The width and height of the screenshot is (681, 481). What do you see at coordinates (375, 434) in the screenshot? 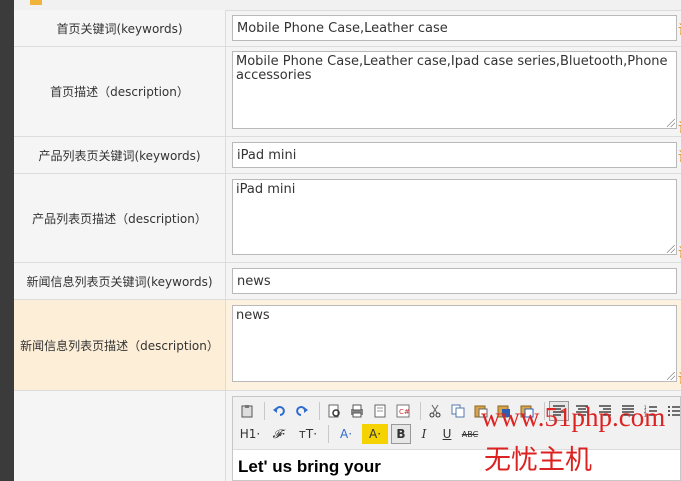
I see `highlight-color-dropdown: A·` at bounding box center [375, 434].